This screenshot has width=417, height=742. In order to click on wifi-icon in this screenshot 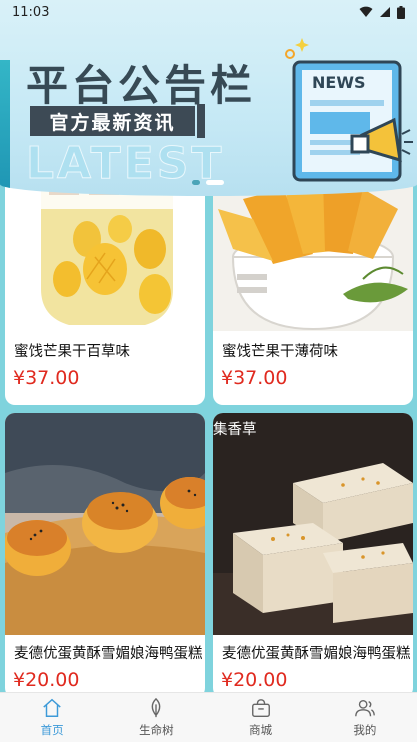, I will do `click(366, 11)`.